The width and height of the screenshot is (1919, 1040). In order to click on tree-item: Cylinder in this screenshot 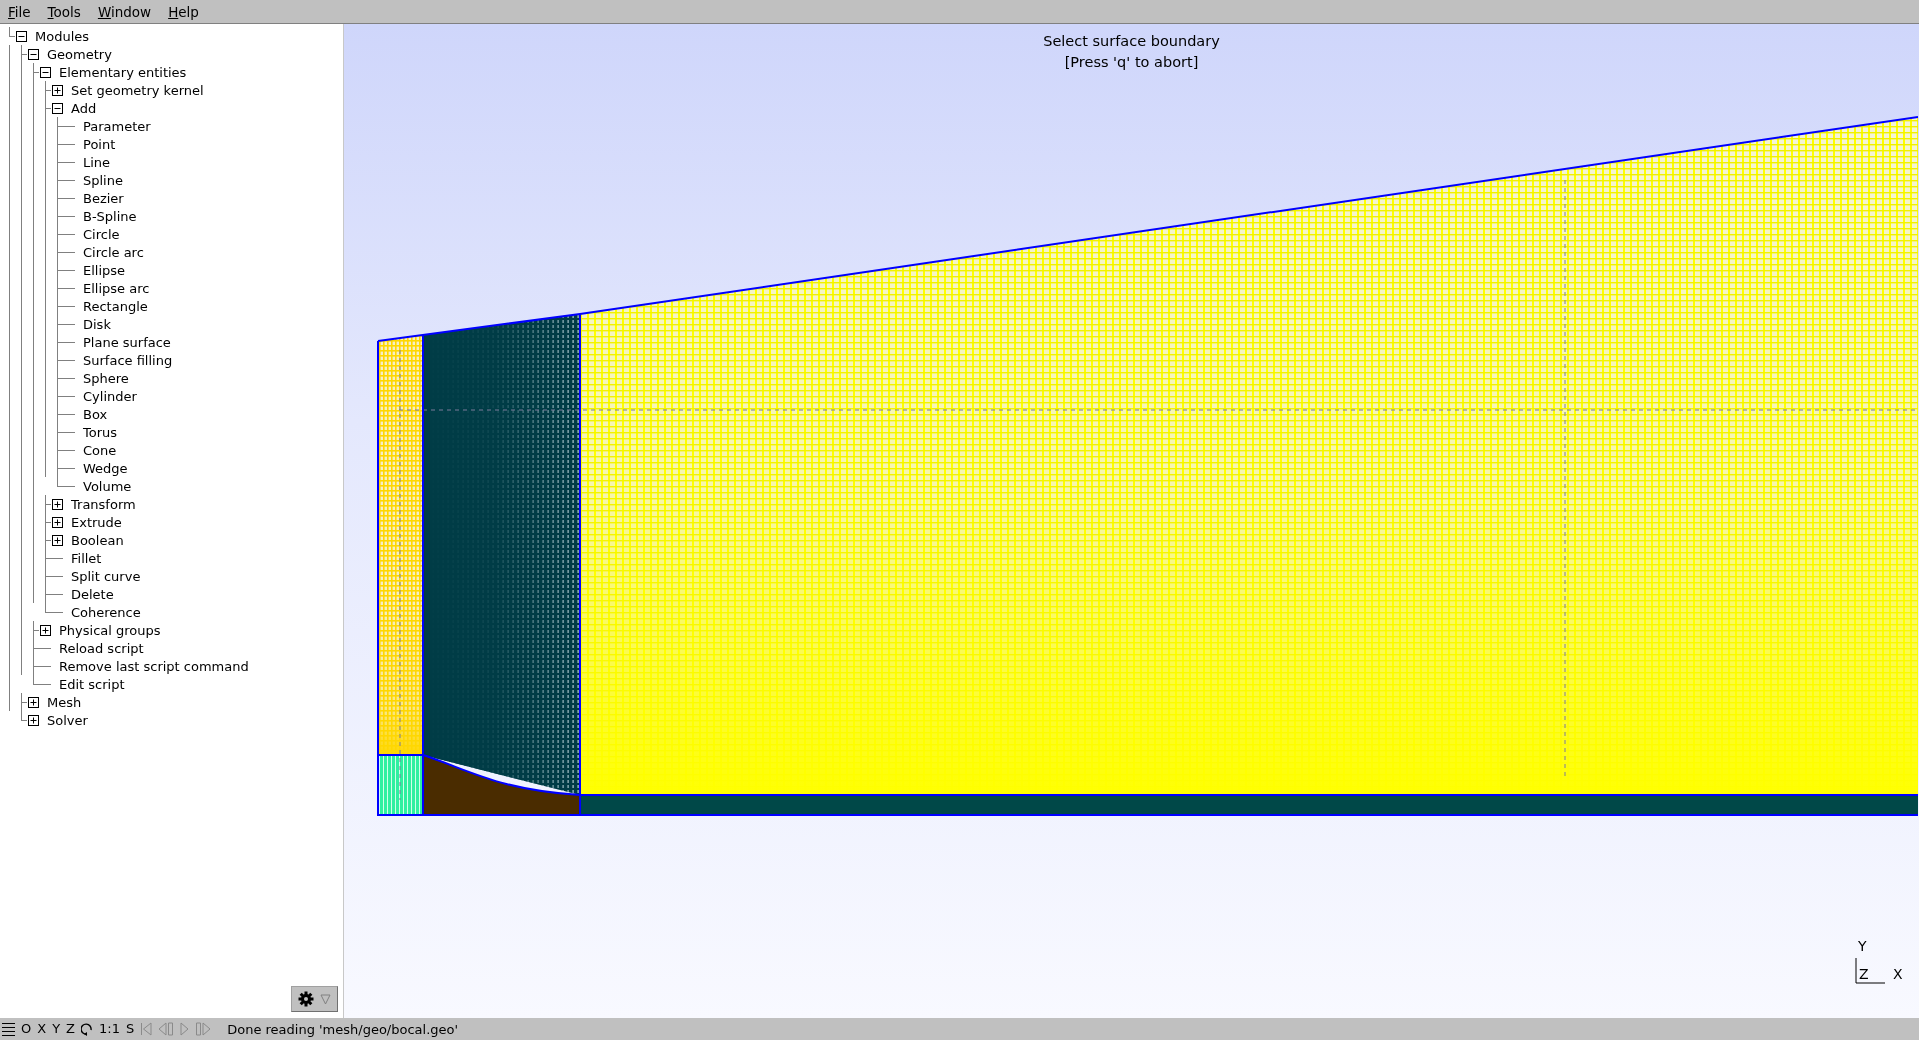, I will do `click(110, 396)`.